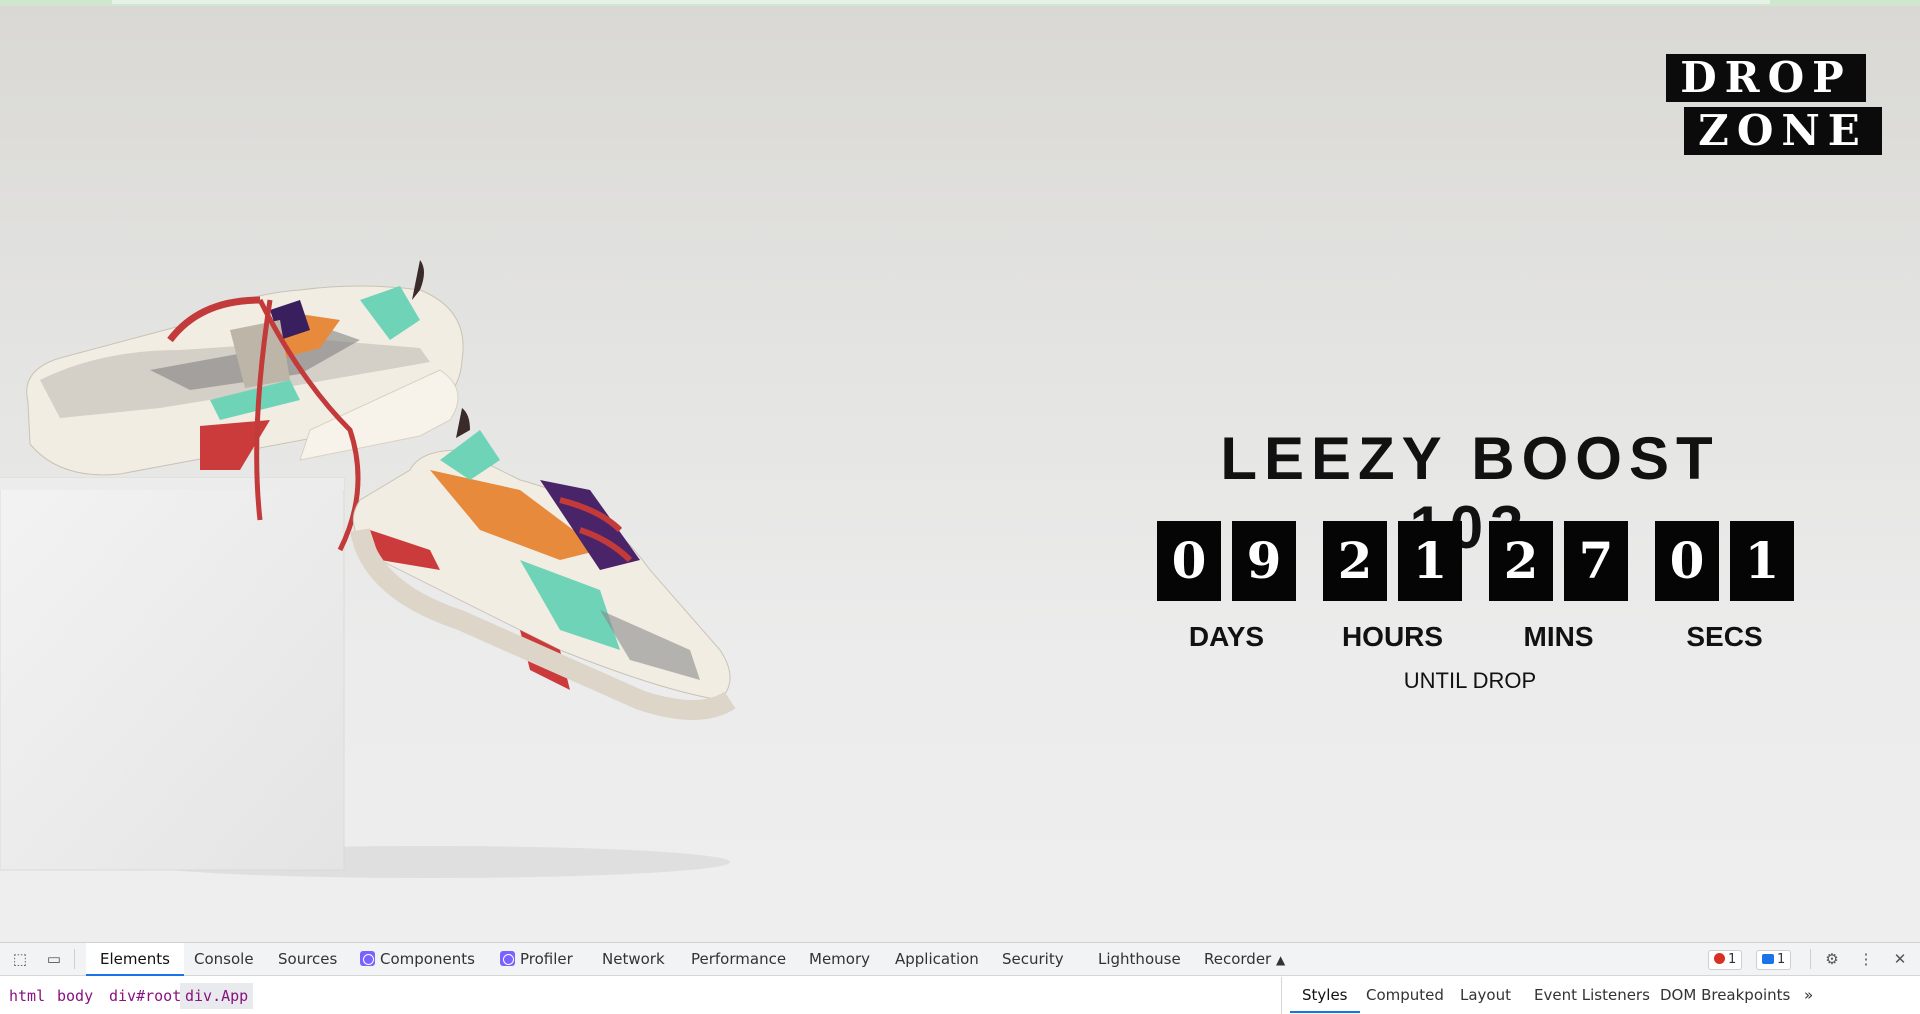 This screenshot has width=1920, height=1014. I want to click on tab-application: Application, so click(937, 959).